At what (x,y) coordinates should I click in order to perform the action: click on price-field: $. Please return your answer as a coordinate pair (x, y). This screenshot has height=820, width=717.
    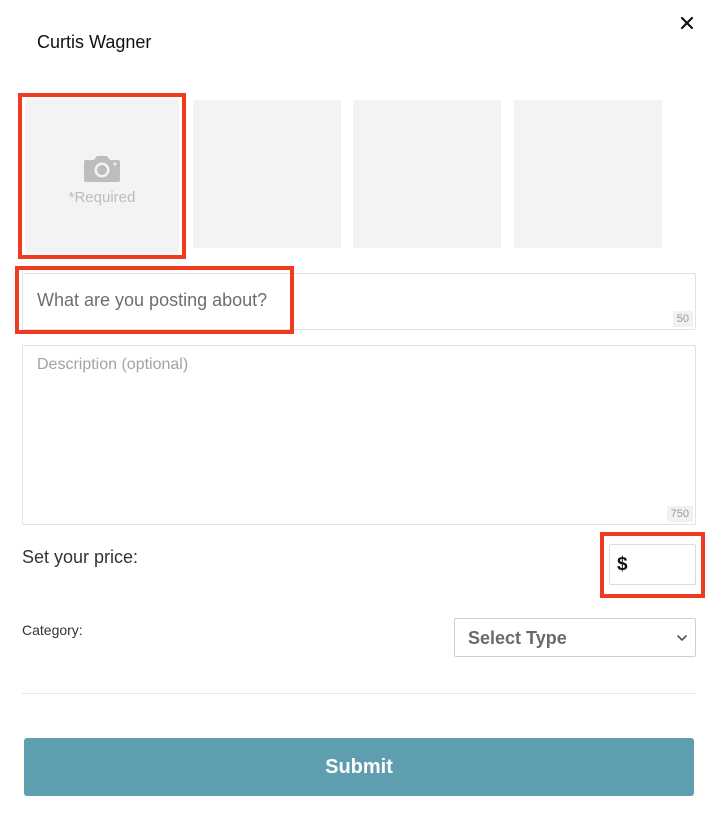
    Looking at the image, I should click on (652, 564).